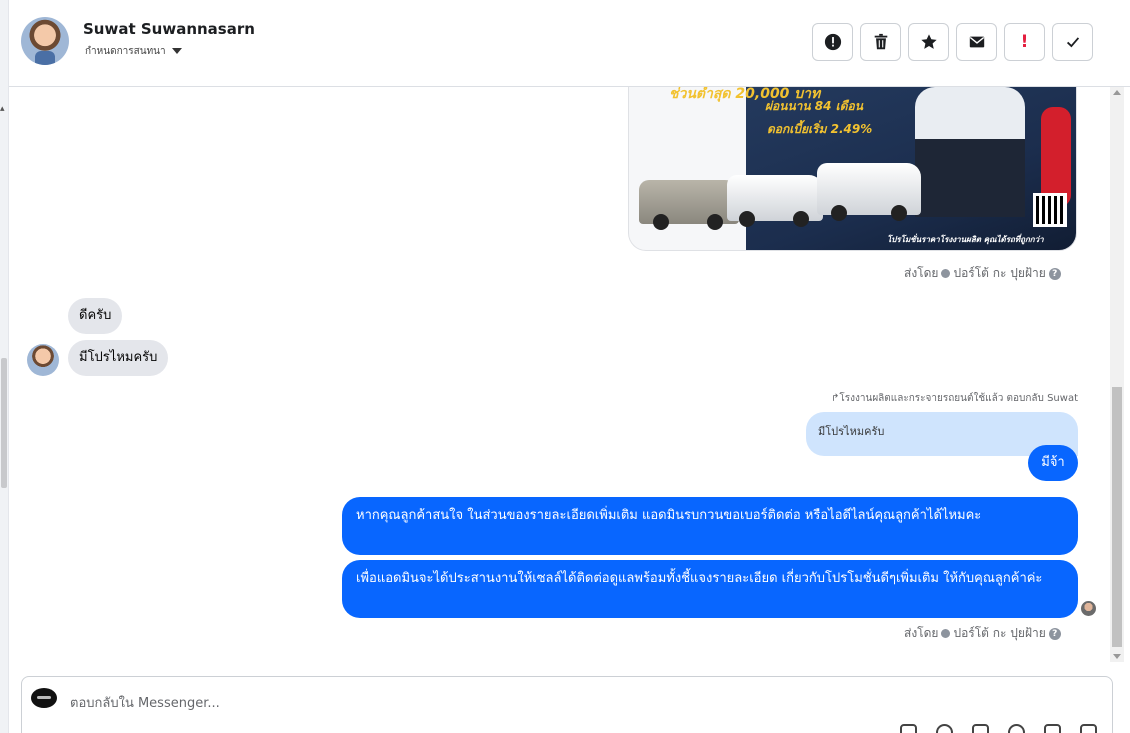 The width and height of the screenshot is (1130, 733). Describe the element at coordinates (998, 728) in the screenshot. I see `composer-toolbar` at that location.